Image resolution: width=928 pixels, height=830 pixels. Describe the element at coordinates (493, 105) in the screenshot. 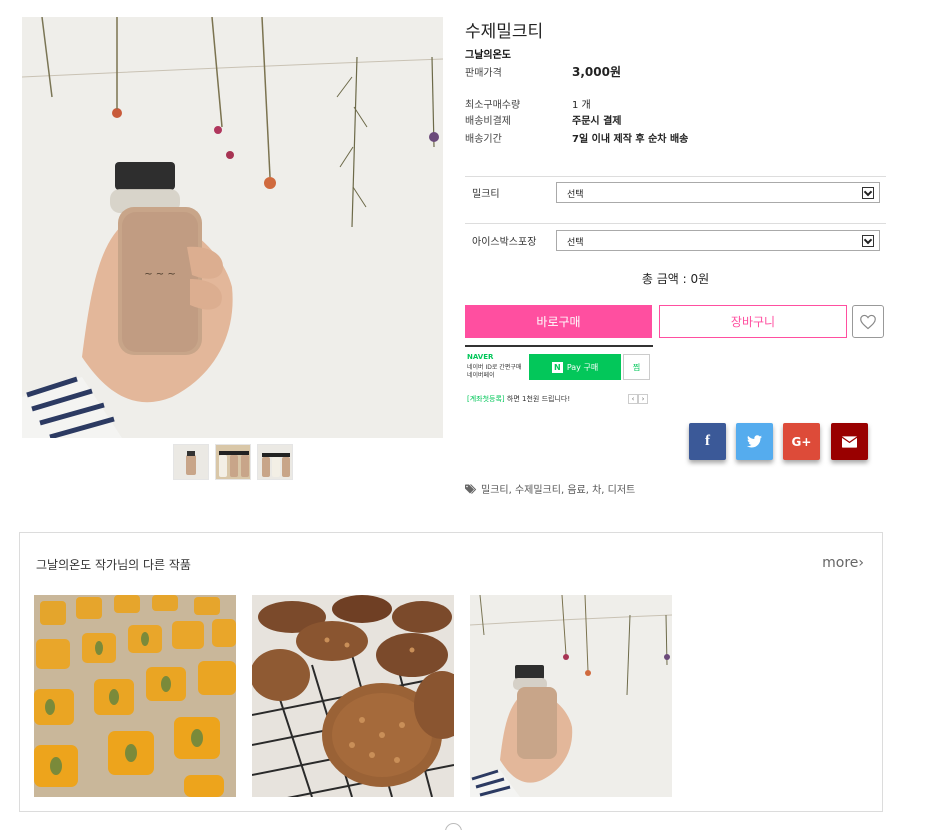

I see `min-qty-label: 최소구매수량` at that location.